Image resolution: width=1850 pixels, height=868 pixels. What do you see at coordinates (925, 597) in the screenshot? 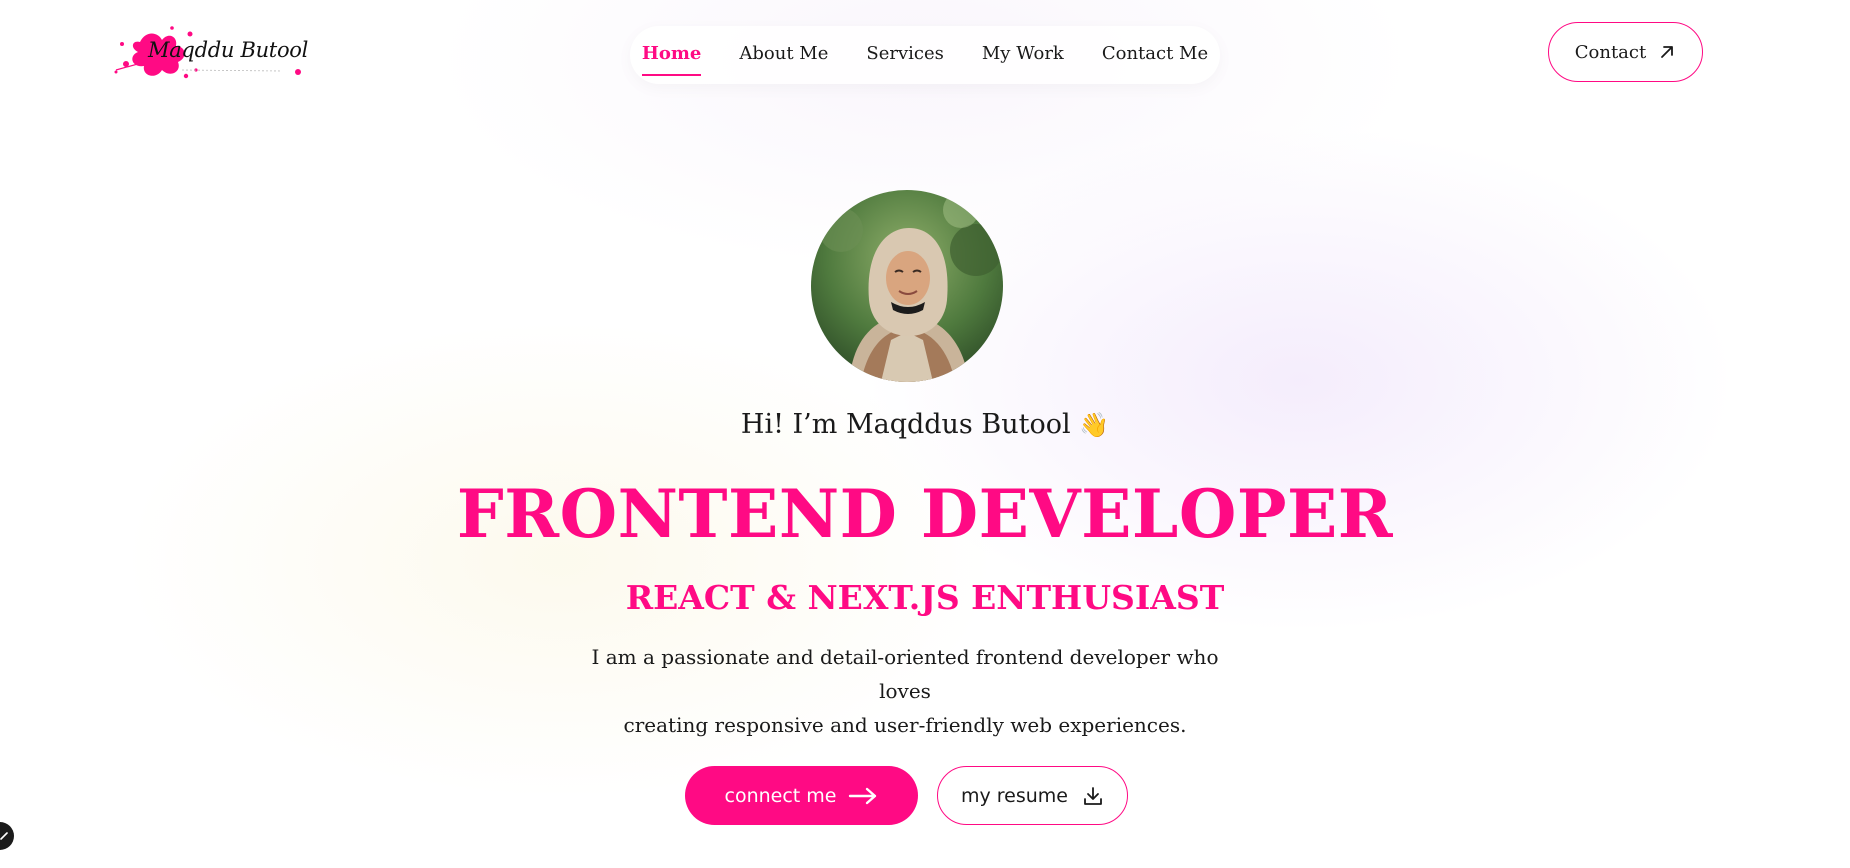
I see `hero-subheadline: REACT & NEXT.JS ENTHUSIAST` at bounding box center [925, 597].